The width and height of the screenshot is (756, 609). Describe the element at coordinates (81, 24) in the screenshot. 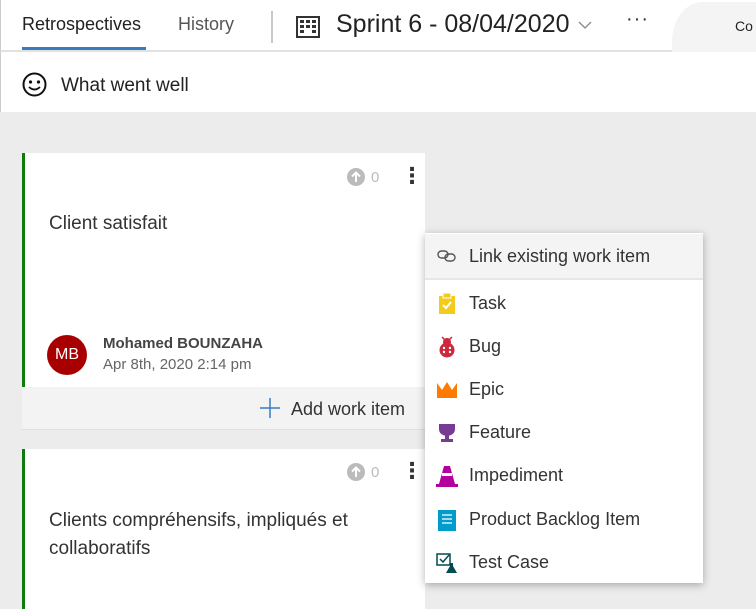

I see `tab-retrospectives: Retrospectives` at that location.